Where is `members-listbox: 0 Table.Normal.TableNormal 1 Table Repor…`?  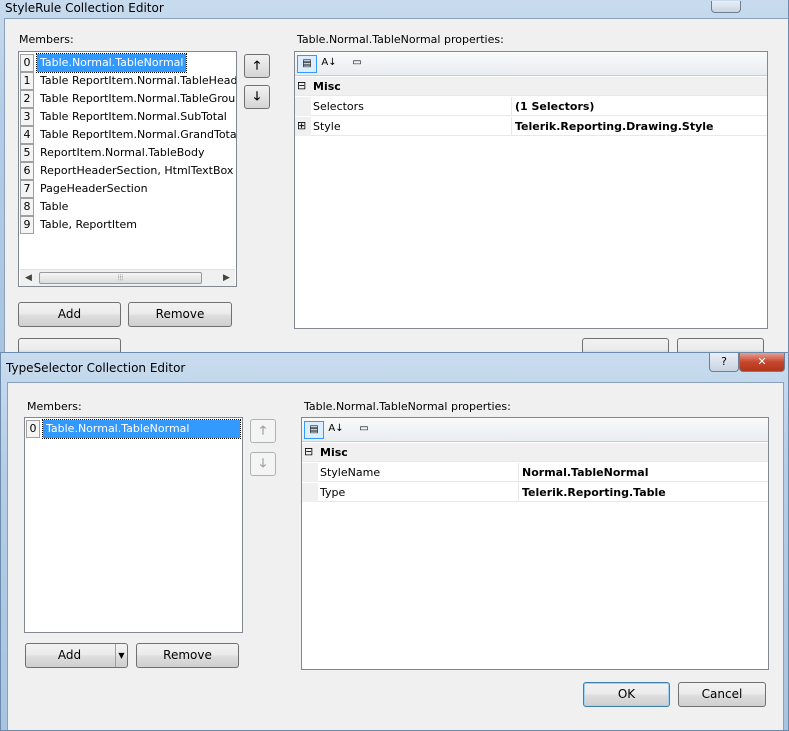 members-listbox: 0 Table.Normal.TableNormal 1 Table Repor… is located at coordinates (127, 169).